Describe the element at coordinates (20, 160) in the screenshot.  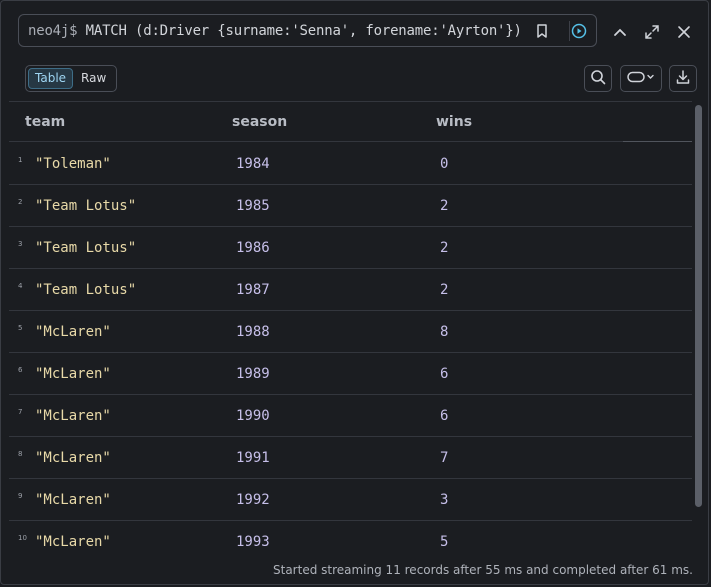
I see `row-number: 1` at that location.